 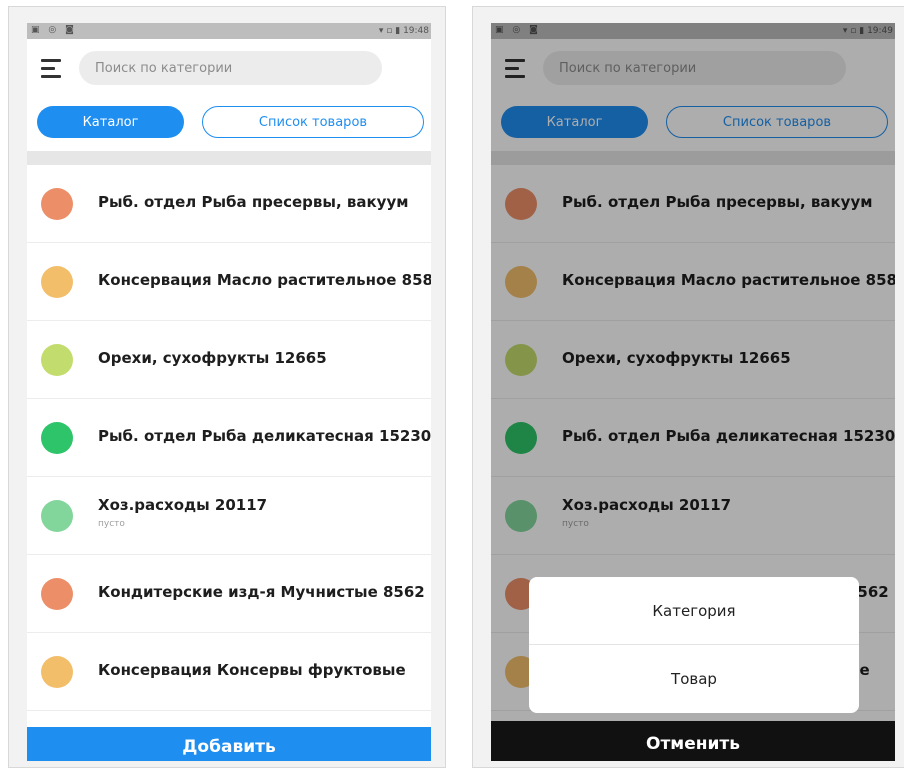 What do you see at coordinates (229, 516) in the screenshot?
I see `category-row: Хоз.расходы 20117 пусто` at bounding box center [229, 516].